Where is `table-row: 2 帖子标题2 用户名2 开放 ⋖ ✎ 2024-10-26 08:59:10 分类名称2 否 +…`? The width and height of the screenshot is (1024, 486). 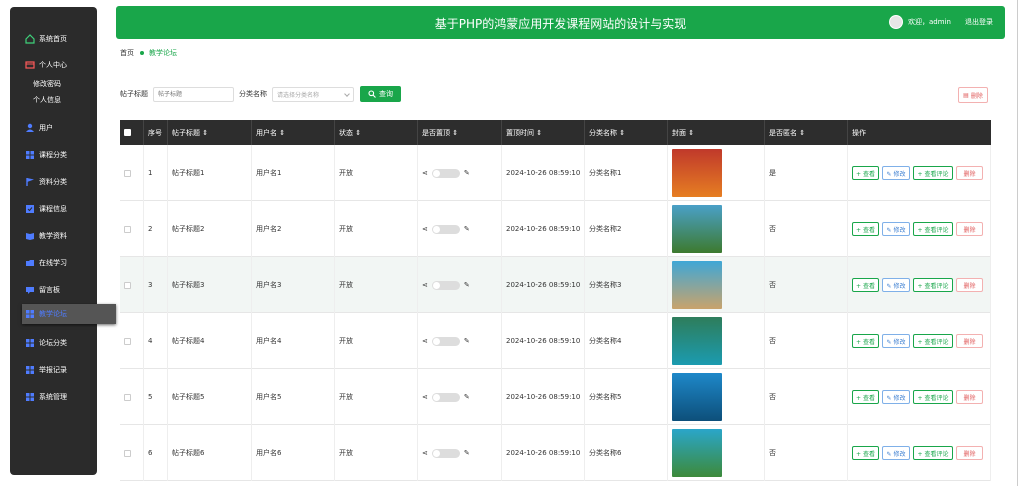 table-row: 2 帖子标题2 用户名2 开放 ⋖ ✎ 2024-10-26 08:59:10 分类名称2 否 +… is located at coordinates (555, 229).